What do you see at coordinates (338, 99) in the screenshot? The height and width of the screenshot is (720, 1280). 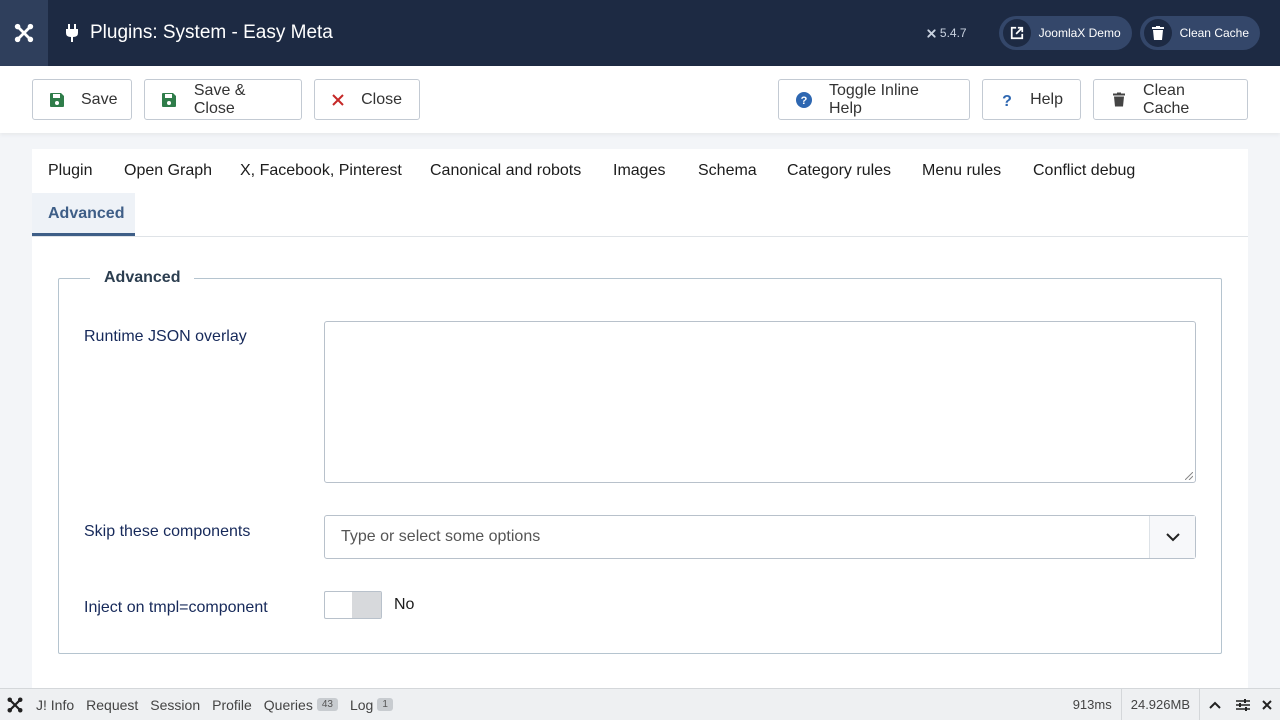 I see `close-icon` at bounding box center [338, 99].